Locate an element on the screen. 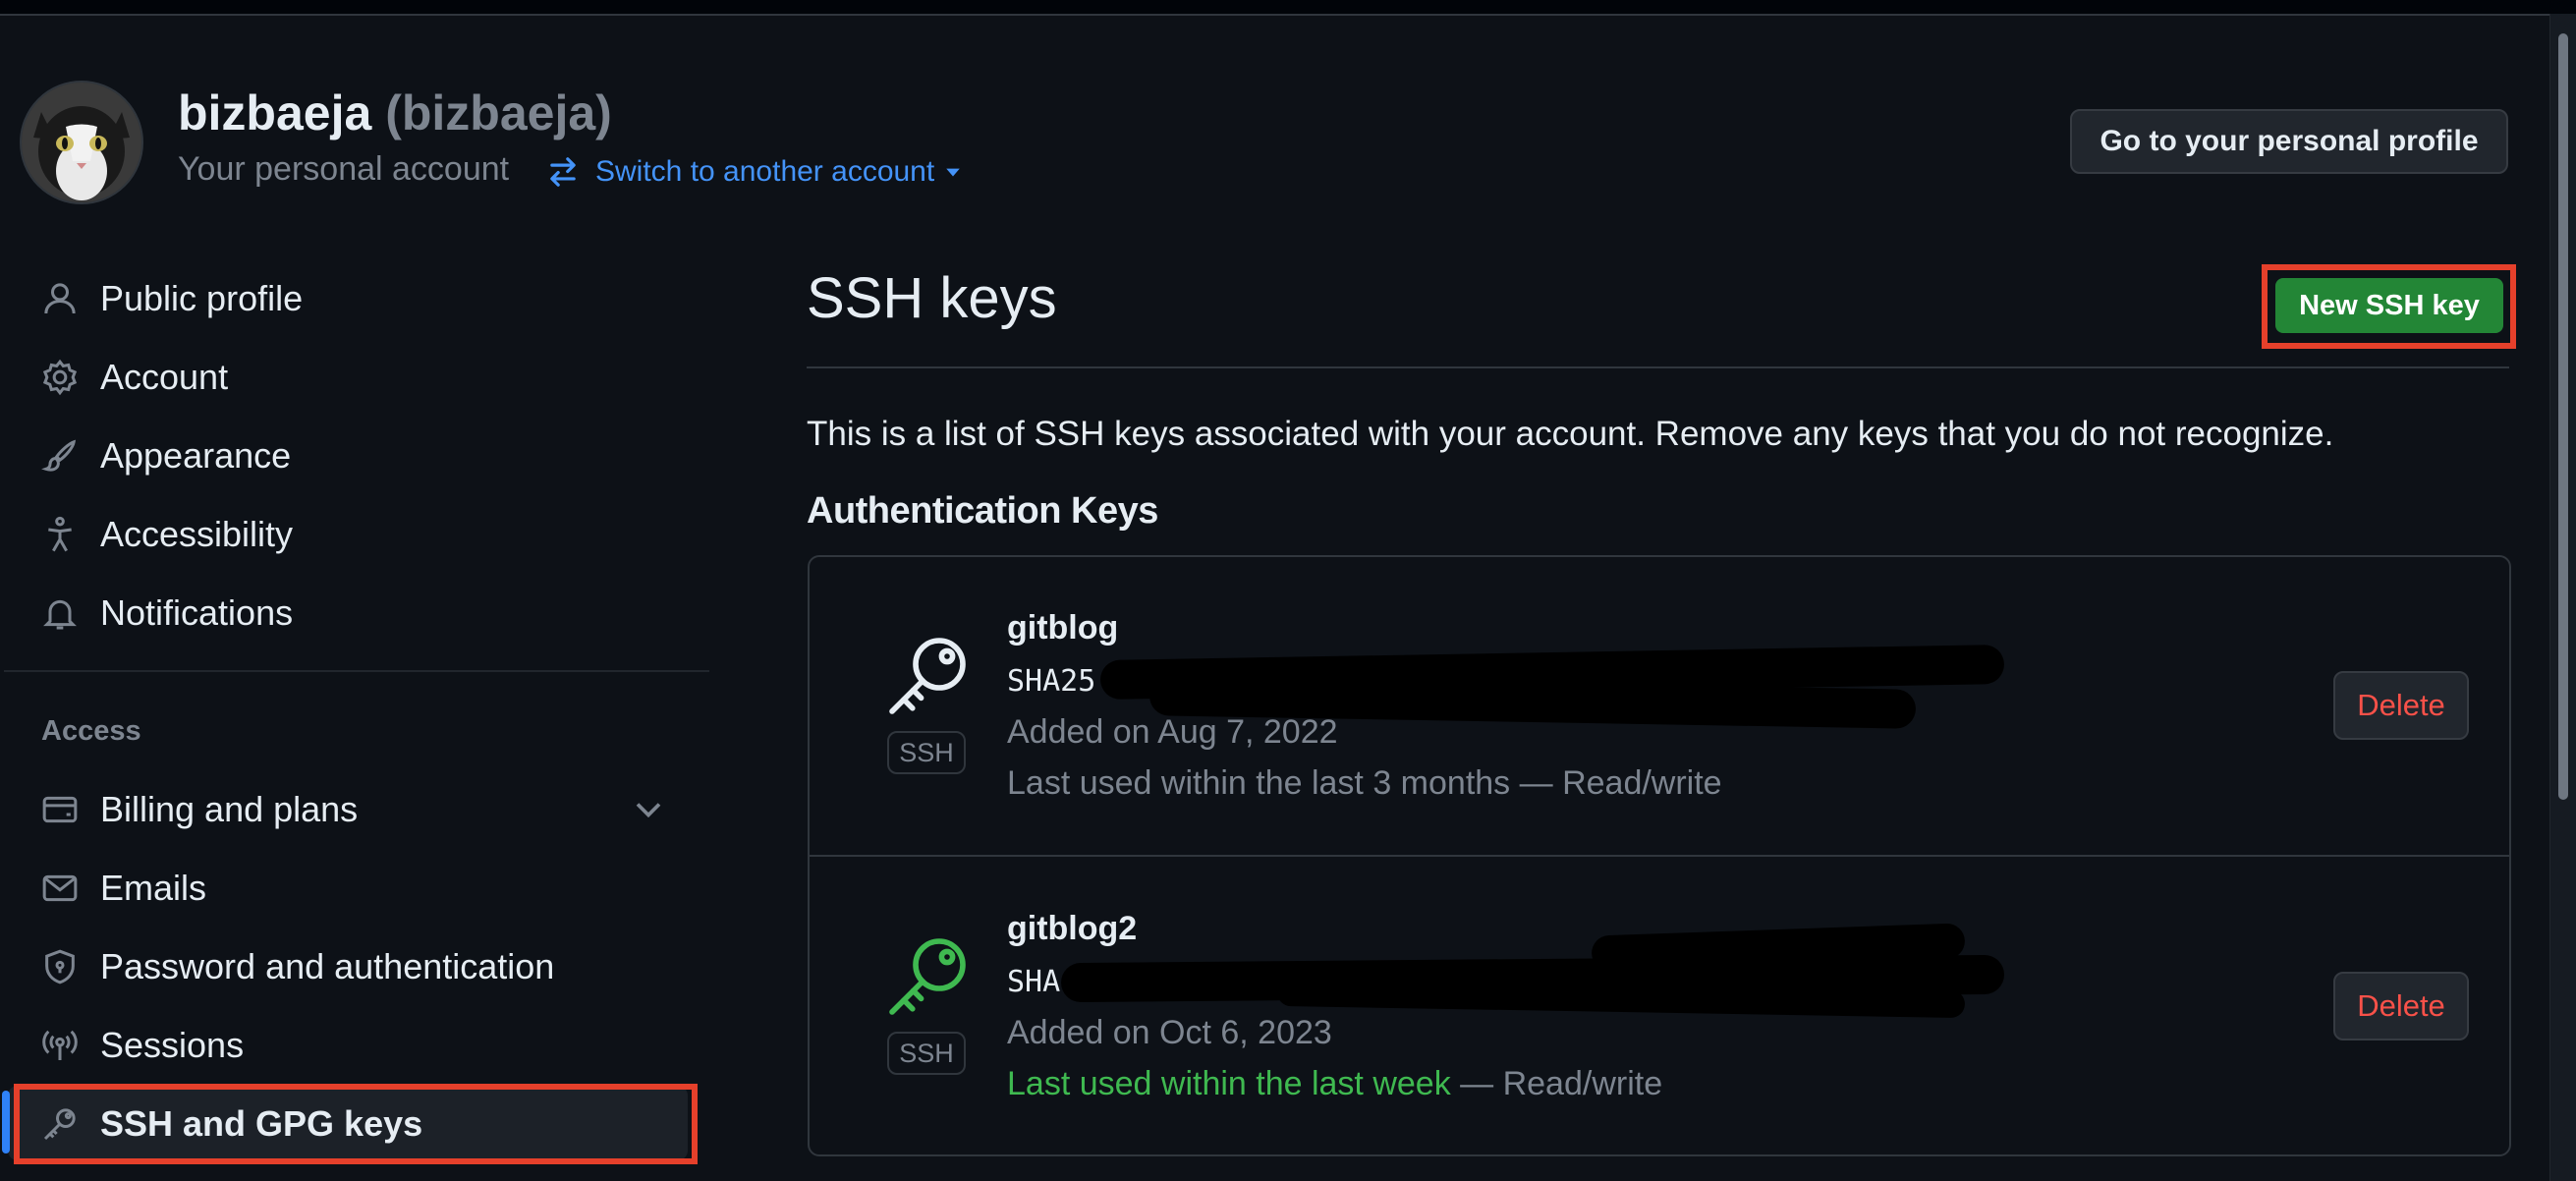 The width and height of the screenshot is (2576, 1181). sidebar-item-label: Sessions is located at coordinates (172, 1045).